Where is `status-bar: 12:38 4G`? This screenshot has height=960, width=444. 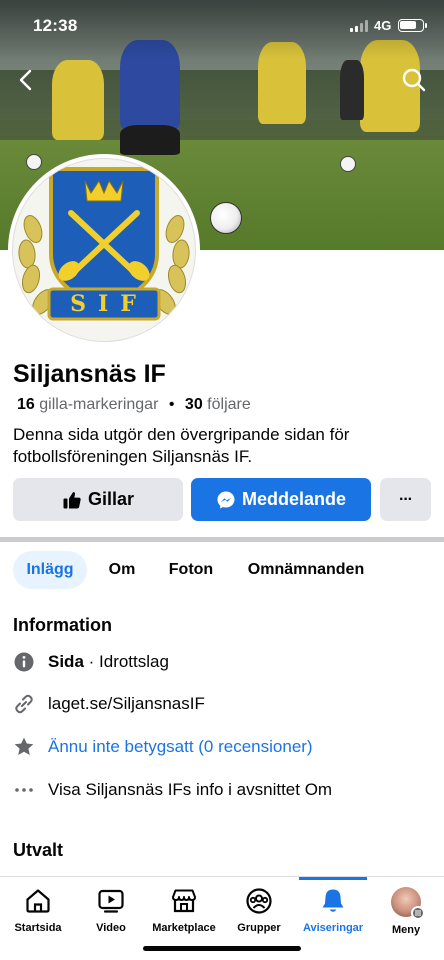
status-bar: 12:38 4G is located at coordinates (222, 25).